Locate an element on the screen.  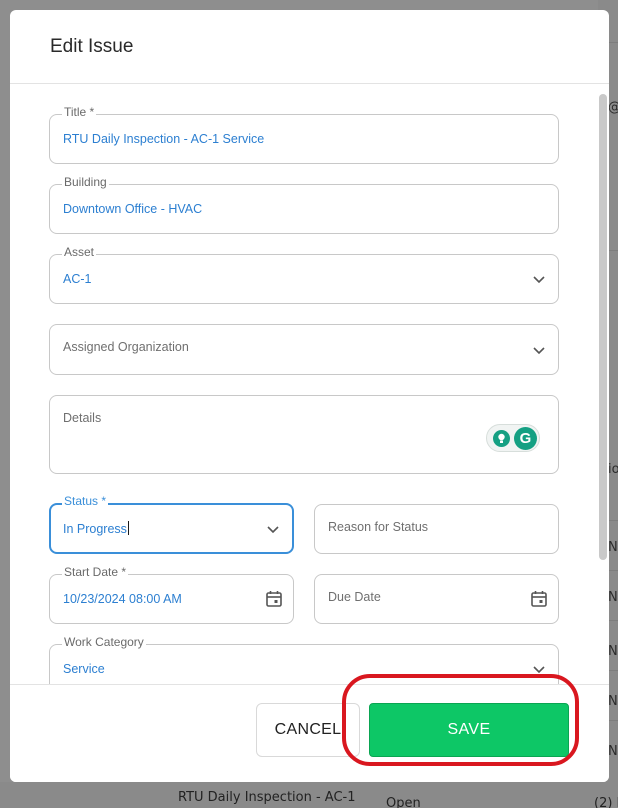
work-category-label: Work Category is located at coordinates (104, 642).